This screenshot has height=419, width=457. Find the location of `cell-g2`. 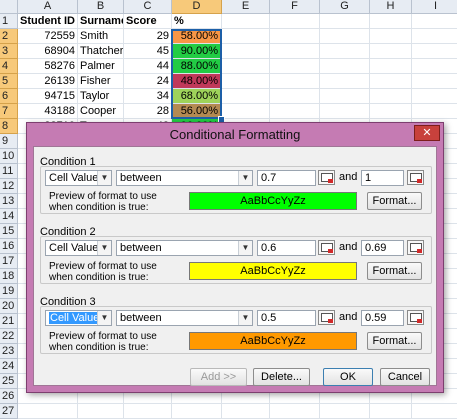

cell-g2 is located at coordinates (345, 36).